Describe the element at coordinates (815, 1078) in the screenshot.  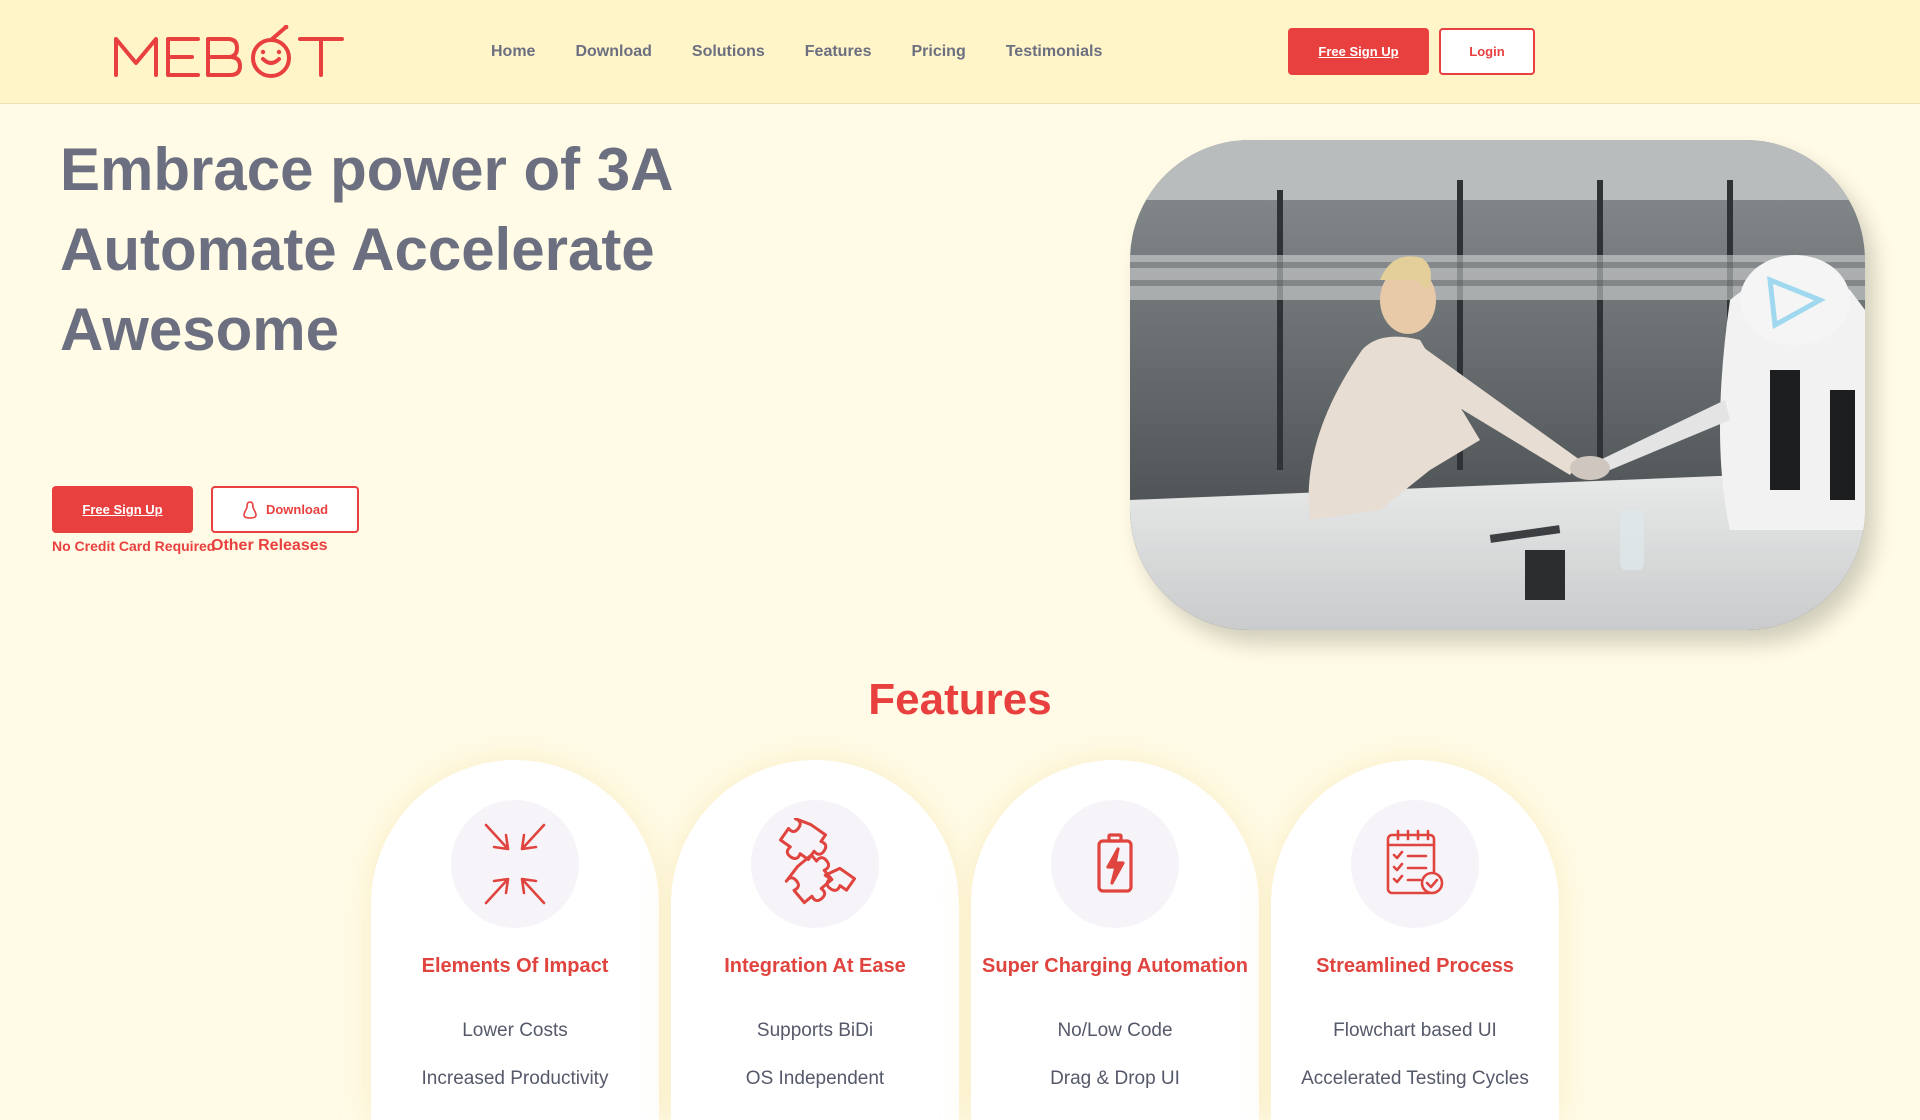
I see `feature-item: OS Independent` at that location.